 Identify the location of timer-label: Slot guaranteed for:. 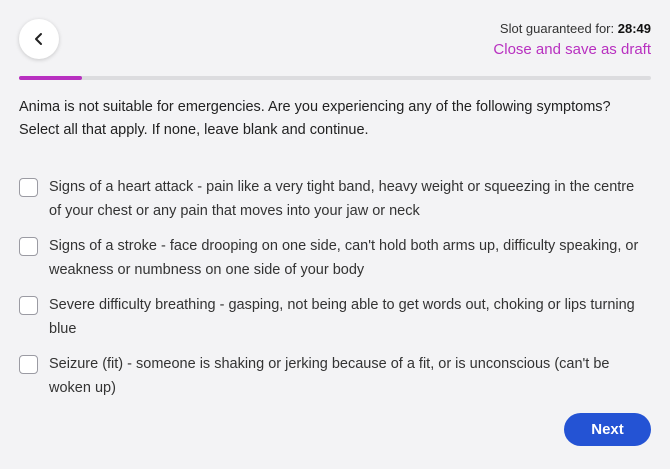
(557, 28).